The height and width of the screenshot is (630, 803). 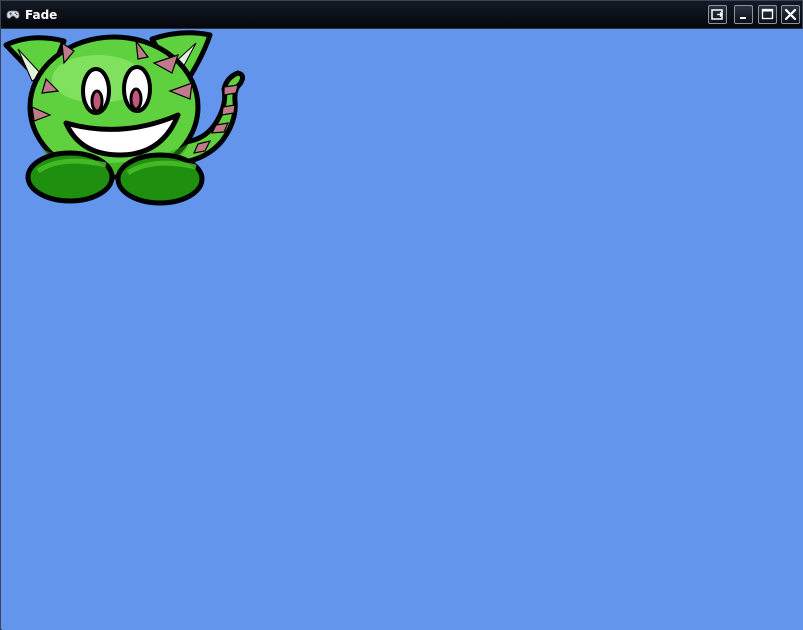 What do you see at coordinates (124, 118) in the screenshot?
I see `green-cat-sprite` at bounding box center [124, 118].